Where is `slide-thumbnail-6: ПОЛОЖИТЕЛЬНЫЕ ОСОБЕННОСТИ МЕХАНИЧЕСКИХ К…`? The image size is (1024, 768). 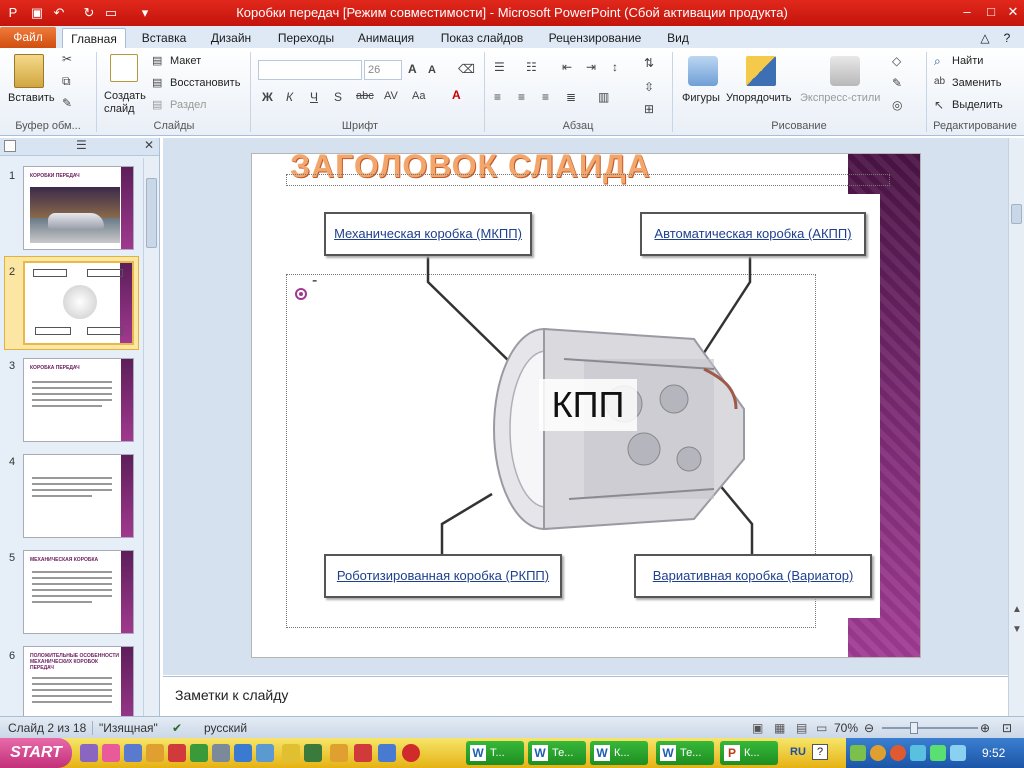 slide-thumbnail-6: ПОЛОЖИТЕЛЬНЫЕ ОСОБЕННОСТИ МЕХАНИЧЕСКИХ К… is located at coordinates (78, 681).